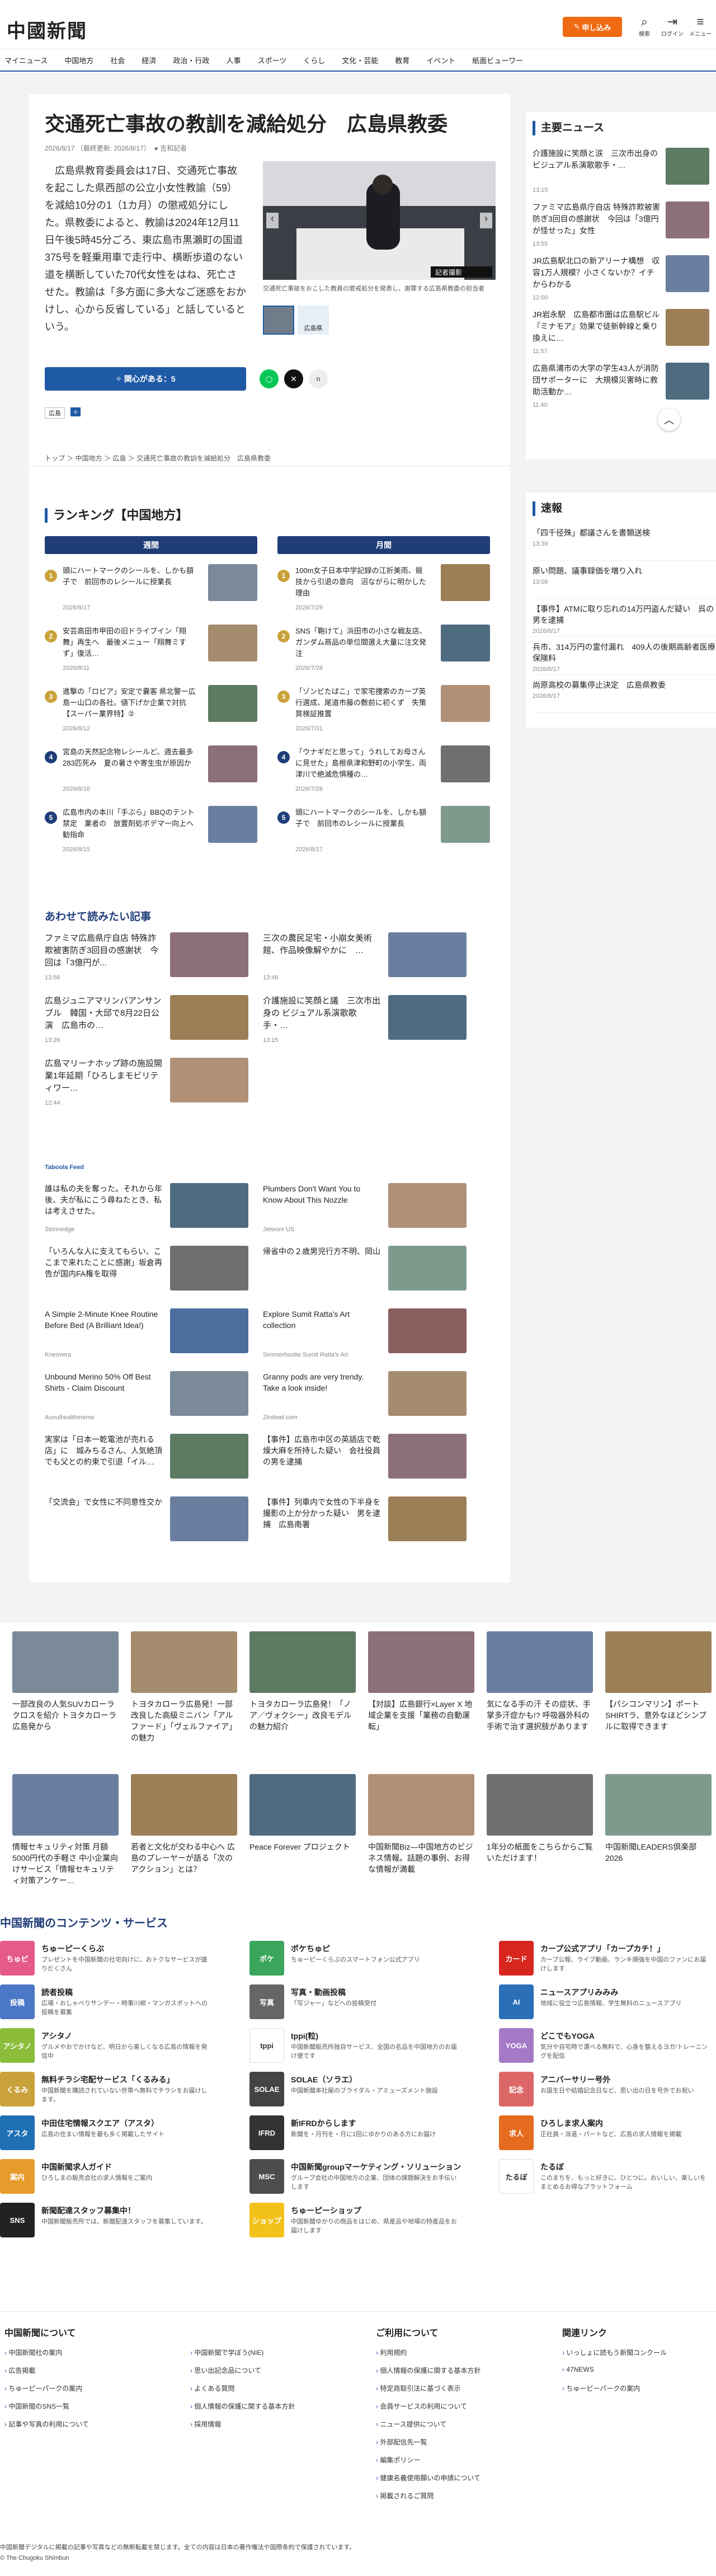 The height and width of the screenshot is (2576, 716). Describe the element at coordinates (158, 458) in the screenshot. I see `breadcrumb: トップ ＞ 中国地方 ＞ 広島 ＞ 交通死亡事故の教訓を減給処分 広島県教委` at that location.